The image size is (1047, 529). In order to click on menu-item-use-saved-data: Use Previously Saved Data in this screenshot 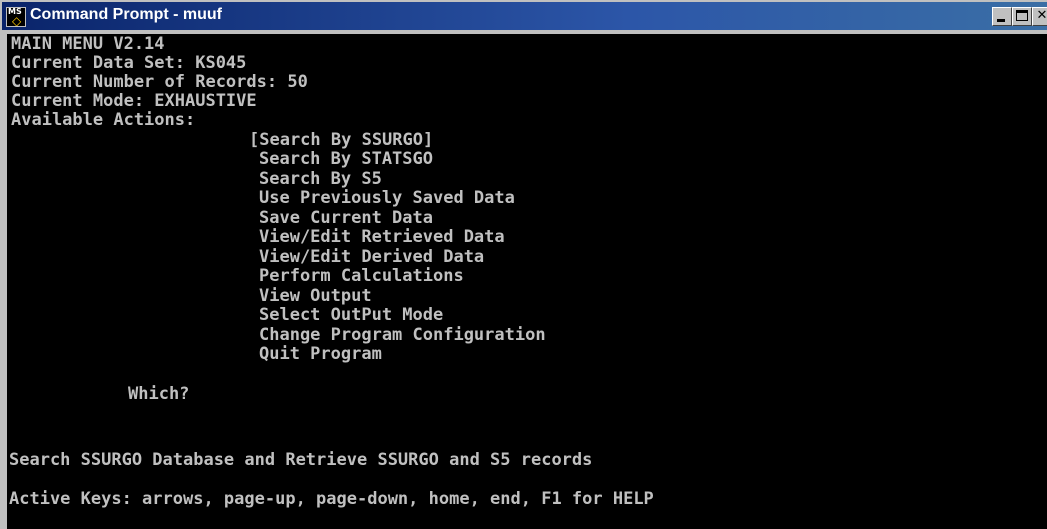, I will do `click(387, 198)`.